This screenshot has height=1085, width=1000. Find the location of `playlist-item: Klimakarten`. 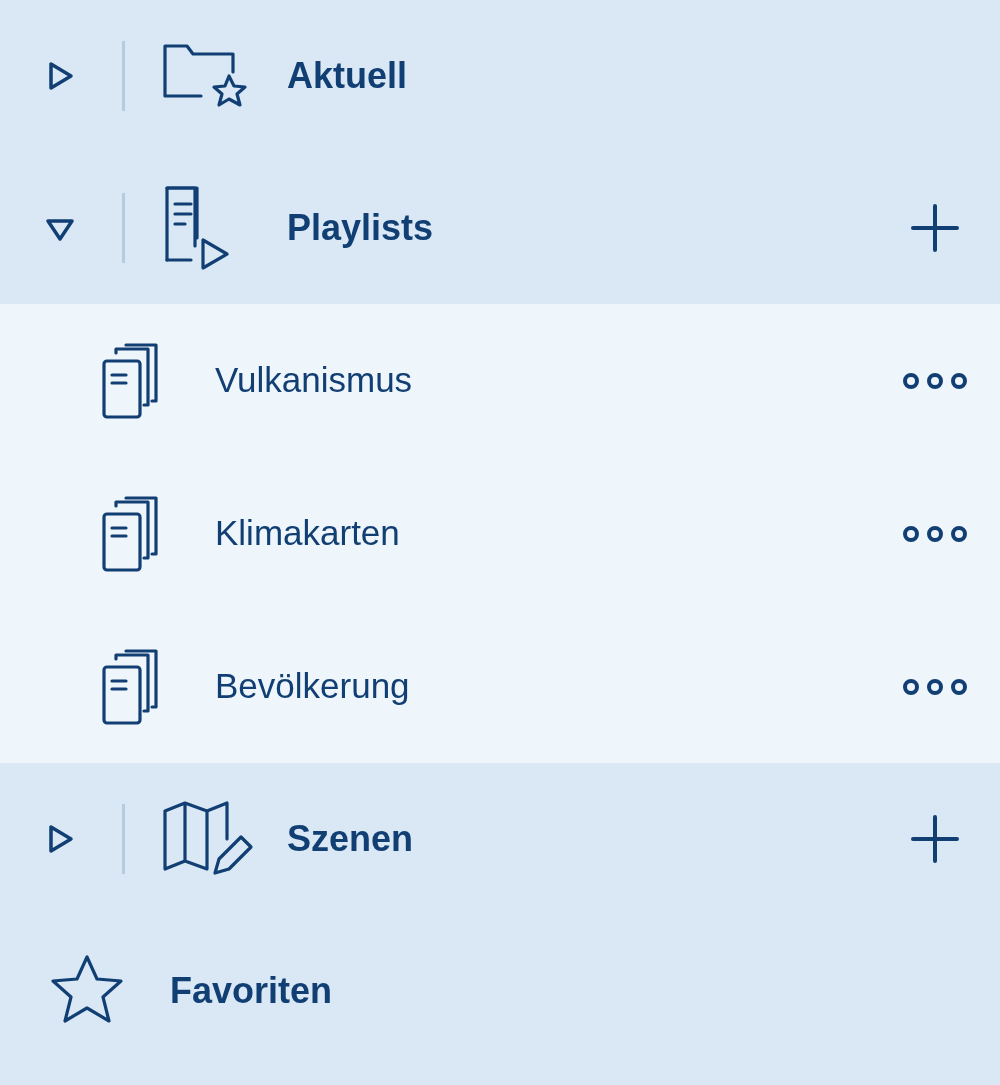

playlist-item: Klimakarten is located at coordinates (500, 533).